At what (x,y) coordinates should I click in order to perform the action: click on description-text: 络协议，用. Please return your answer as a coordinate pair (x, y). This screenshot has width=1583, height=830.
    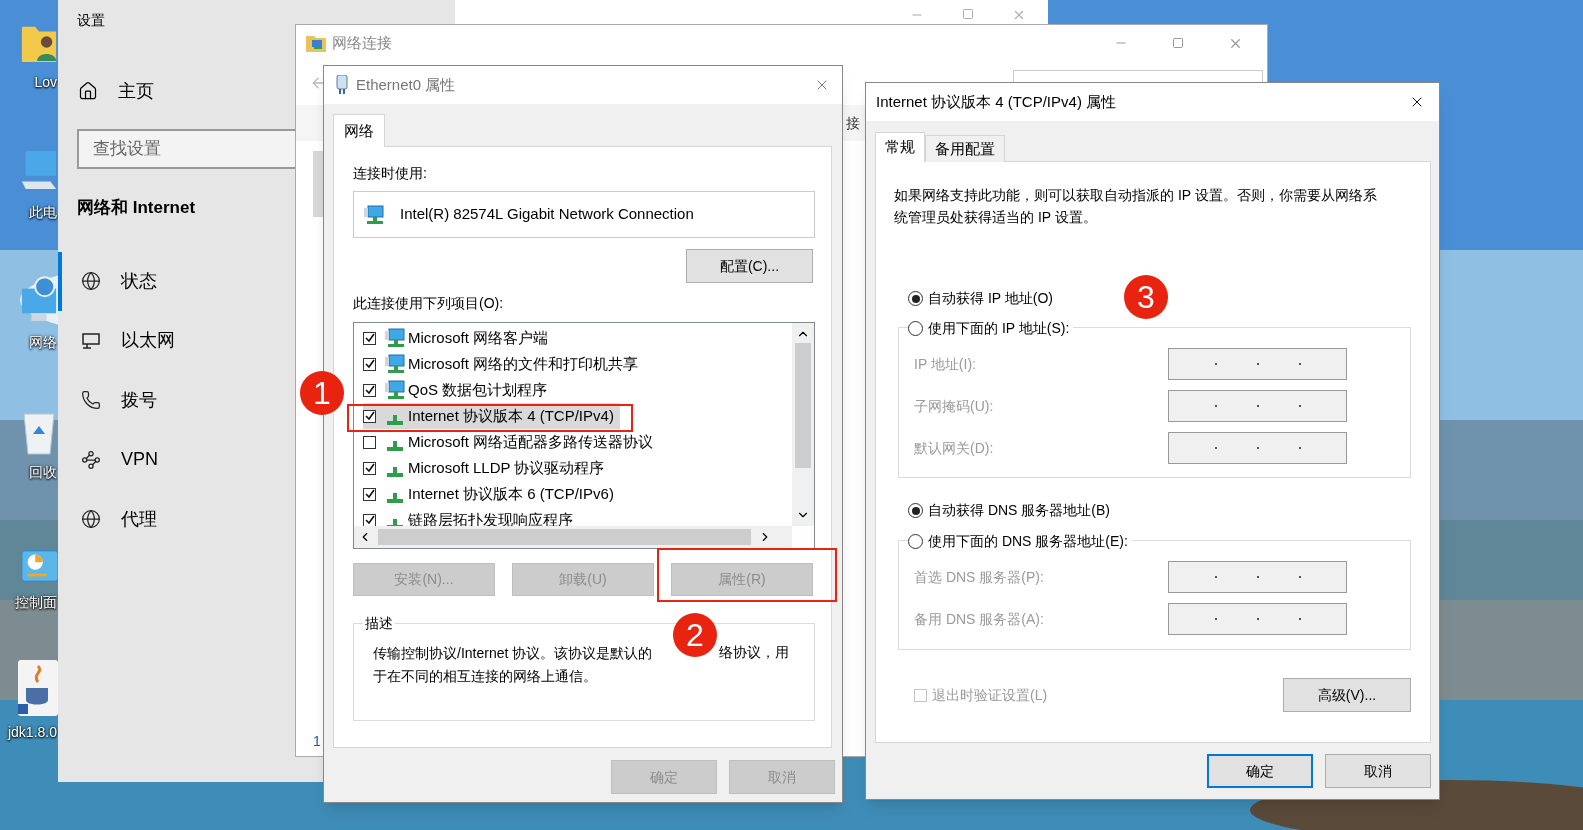
    Looking at the image, I should click on (754, 652).